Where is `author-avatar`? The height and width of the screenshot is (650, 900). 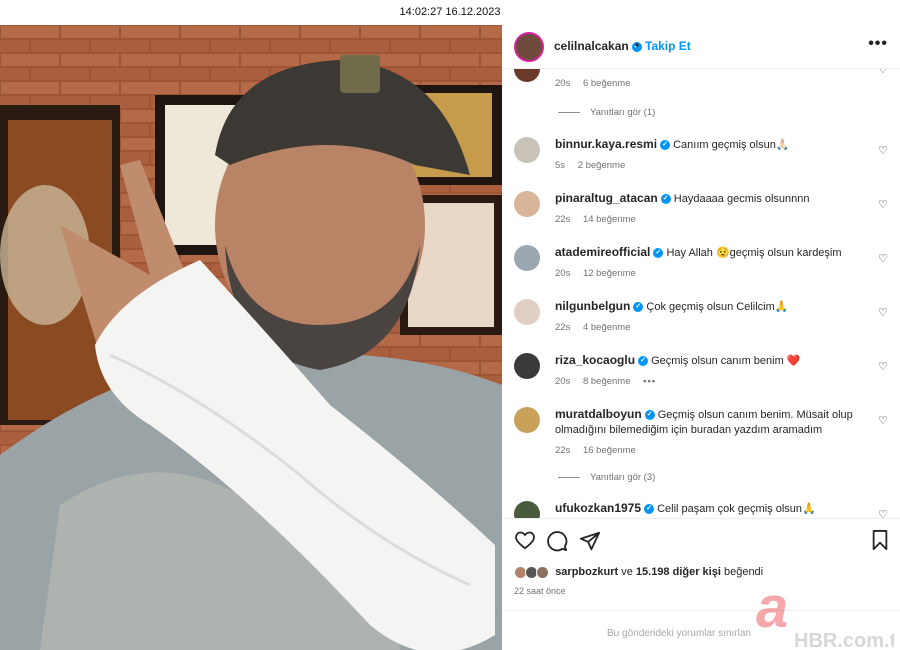
author-avatar is located at coordinates (529, 47).